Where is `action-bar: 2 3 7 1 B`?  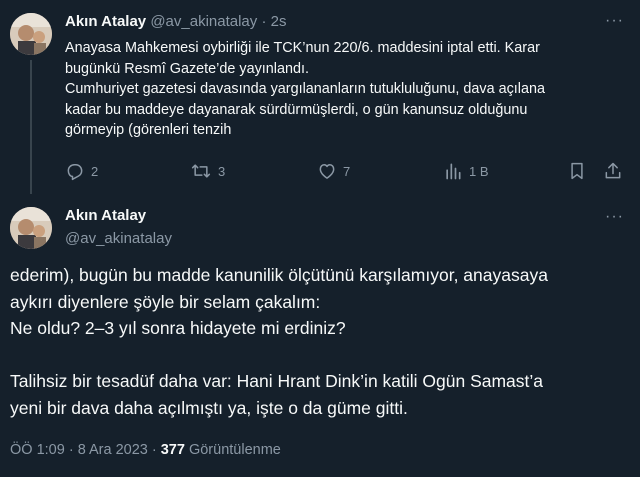 action-bar: 2 3 7 1 B is located at coordinates (345, 172).